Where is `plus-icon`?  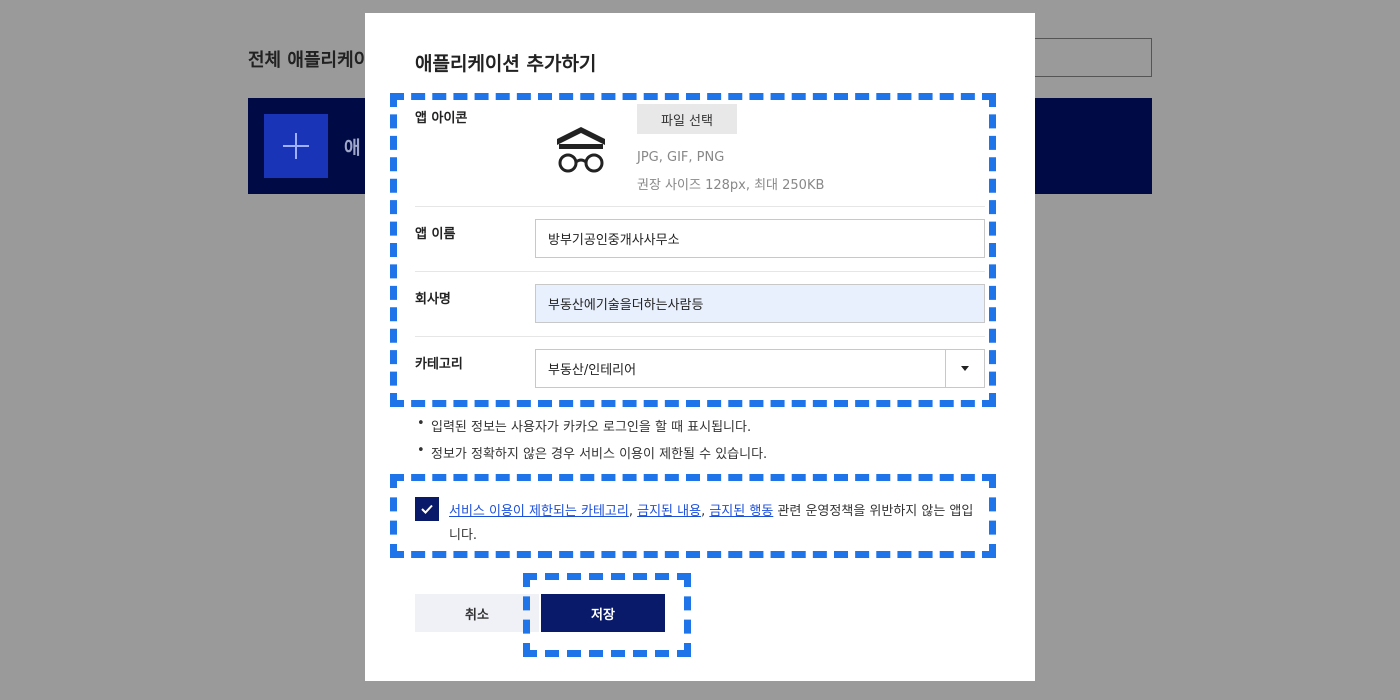 plus-icon is located at coordinates (296, 146).